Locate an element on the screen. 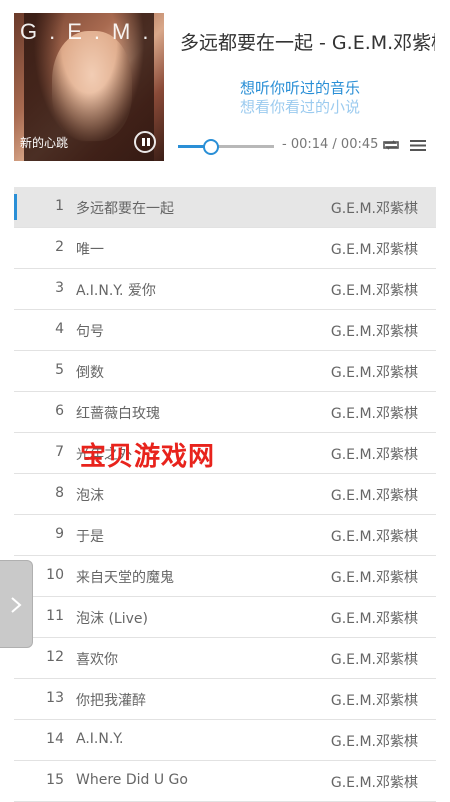 The width and height of the screenshot is (450, 802). repeat-icon is located at coordinates (391, 145).